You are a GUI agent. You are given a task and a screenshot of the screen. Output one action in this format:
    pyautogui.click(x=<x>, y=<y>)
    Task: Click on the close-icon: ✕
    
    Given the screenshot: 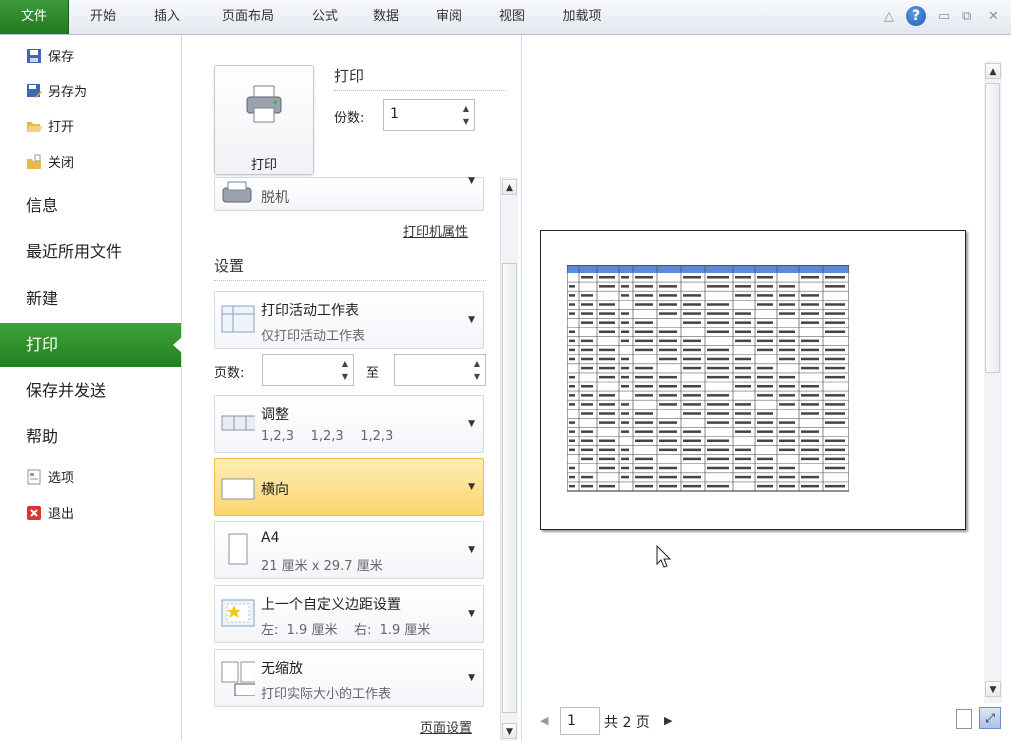 What is the action you would take?
    pyautogui.click(x=993, y=16)
    